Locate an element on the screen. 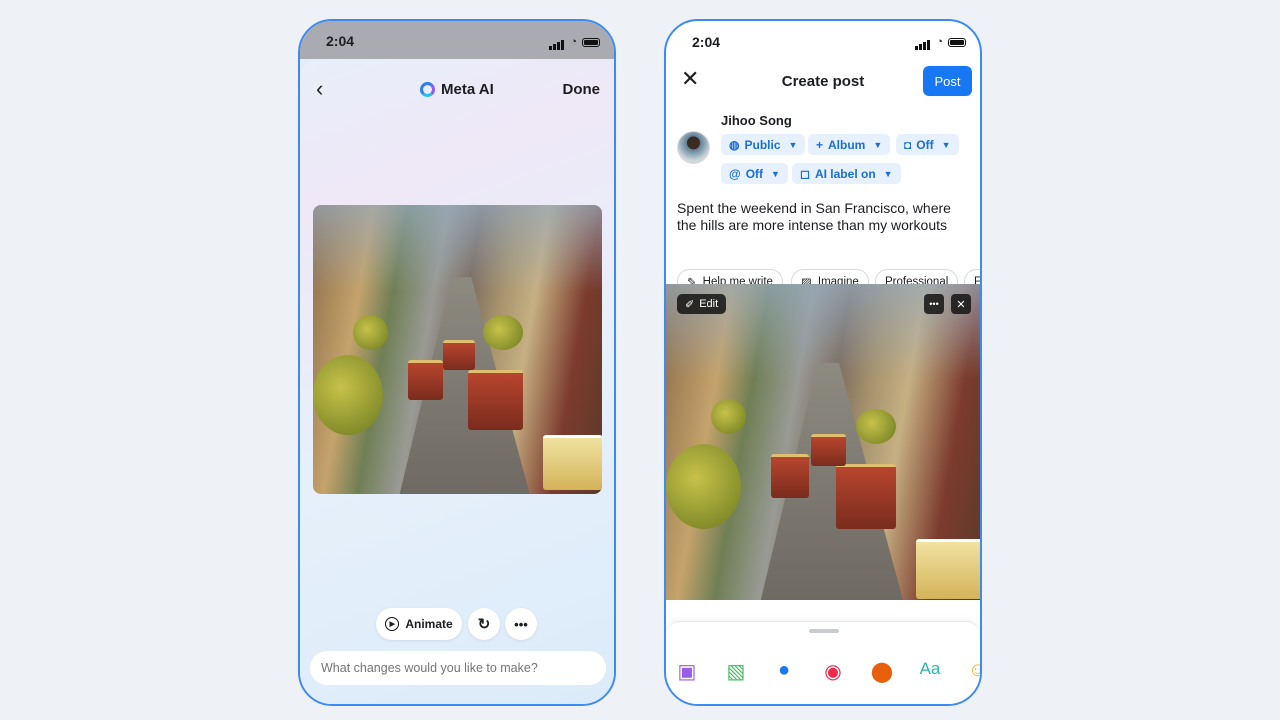  post-button: Post is located at coordinates (947, 81).